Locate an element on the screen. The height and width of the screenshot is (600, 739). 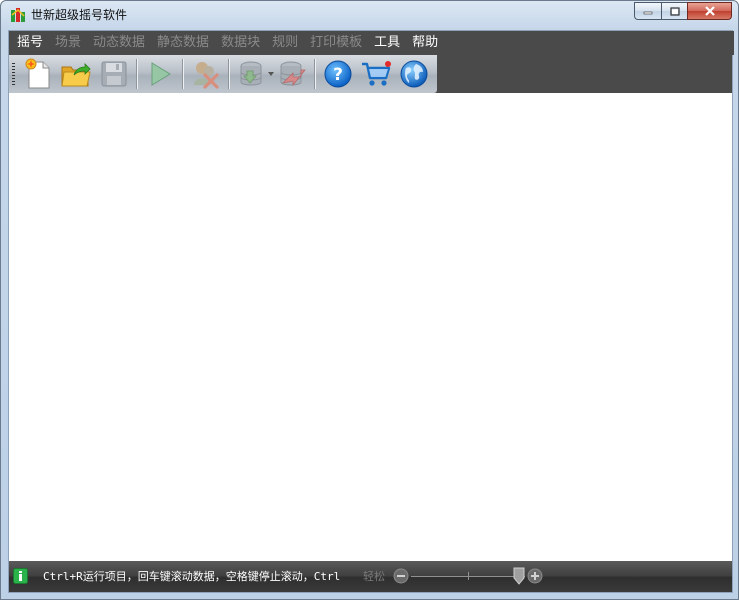
delete-data-icon is located at coordinates (206, 75).